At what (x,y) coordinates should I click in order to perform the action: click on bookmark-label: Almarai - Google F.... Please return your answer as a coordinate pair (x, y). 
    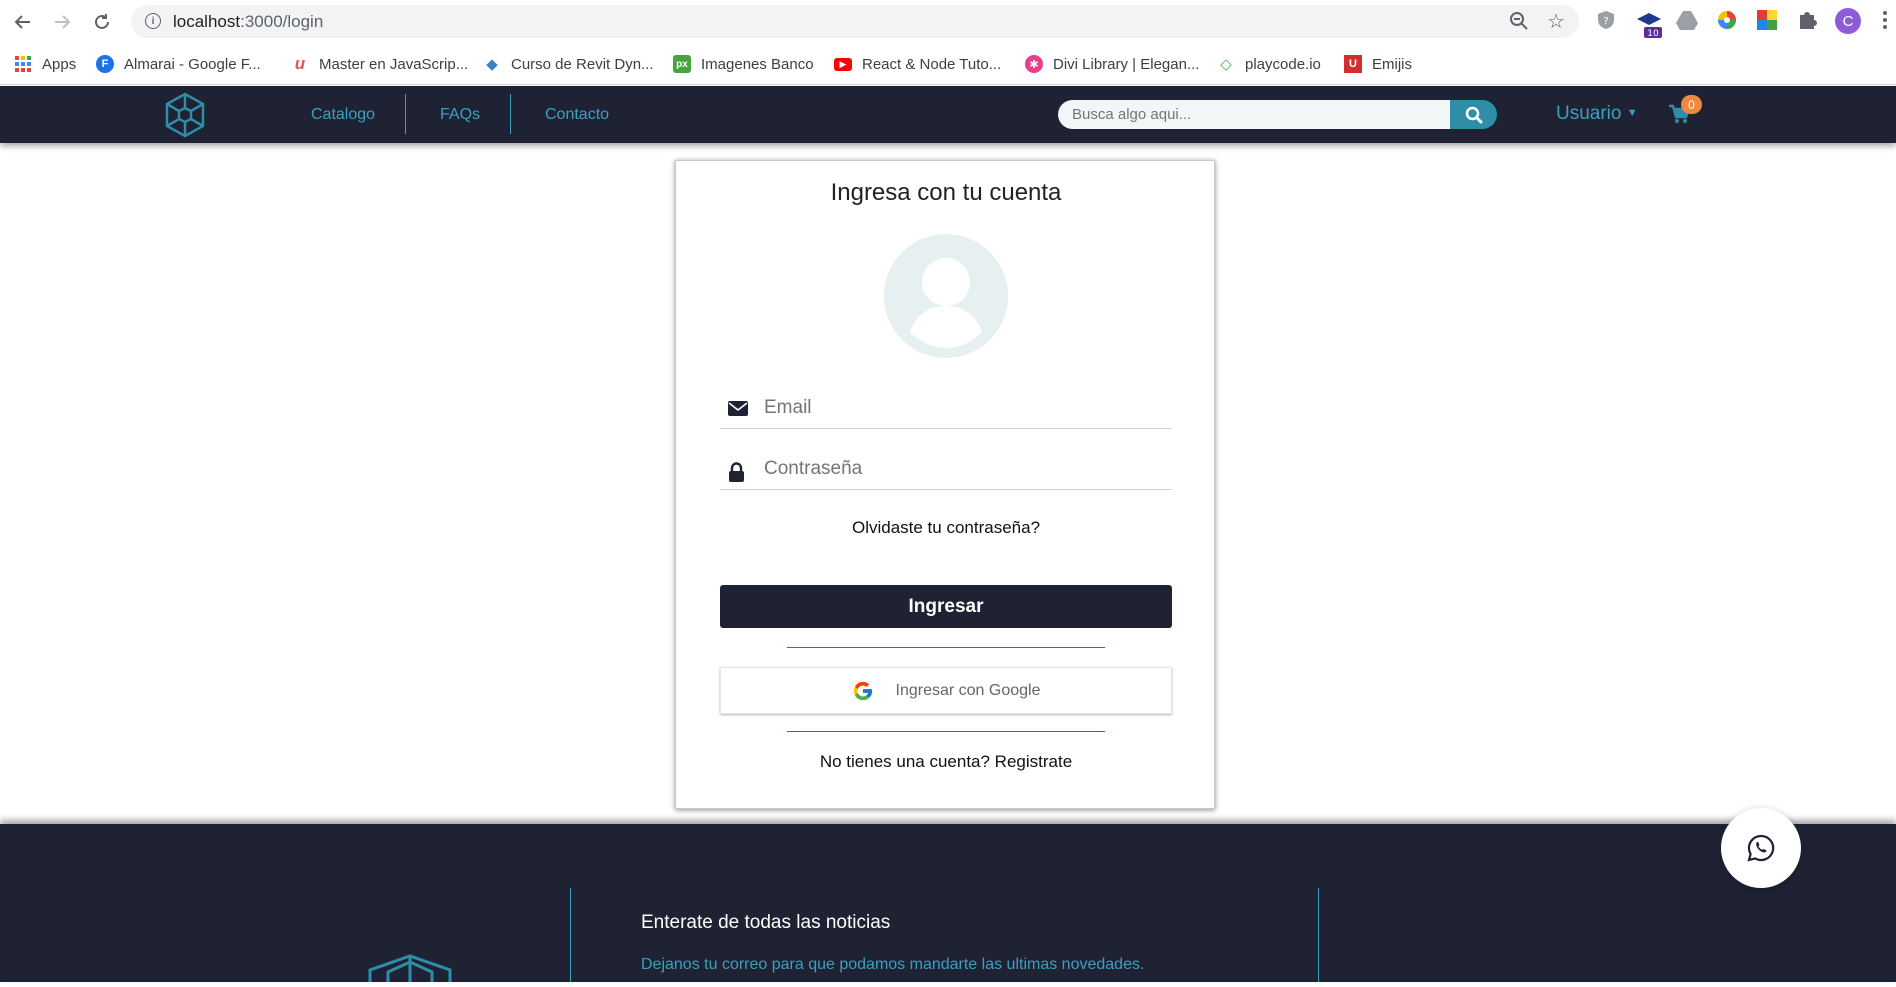
    Looking at the image, I should click on (192, 64).